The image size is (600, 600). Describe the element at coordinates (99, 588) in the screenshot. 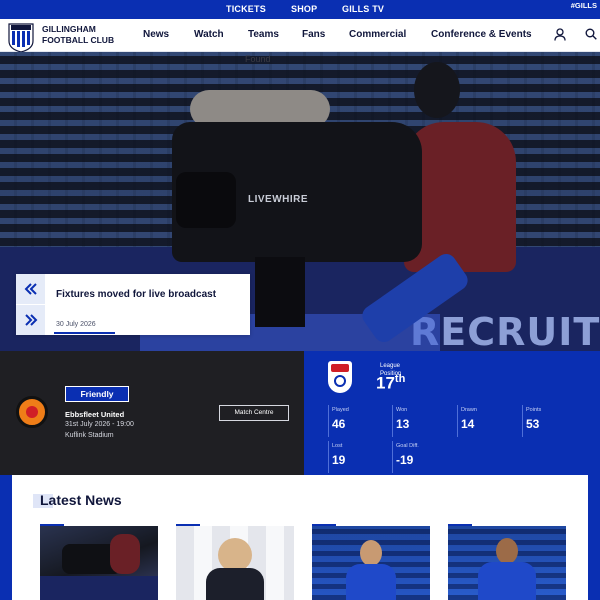

I see `board-thumb-shape` at that location.